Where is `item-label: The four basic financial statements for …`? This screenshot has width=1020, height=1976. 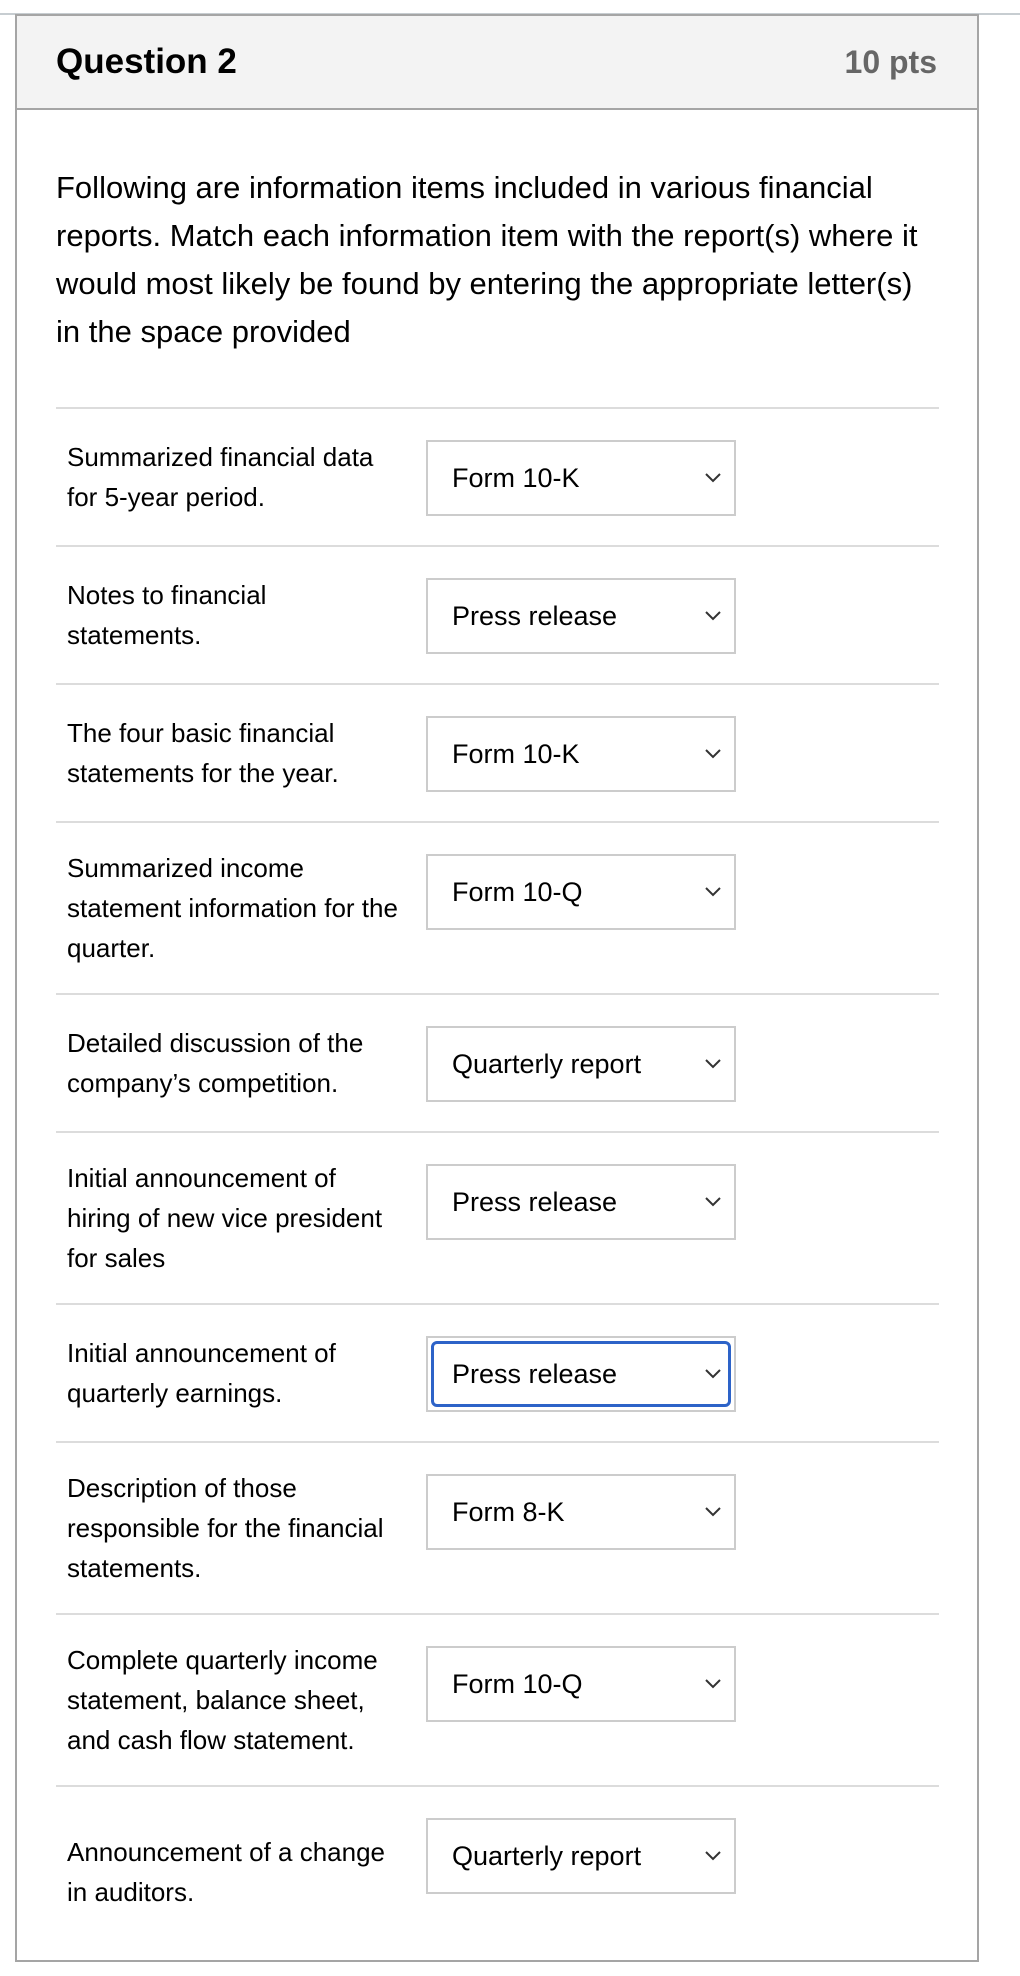 item-label: The four basic financial statements for … is located at coordinates (203, 753).